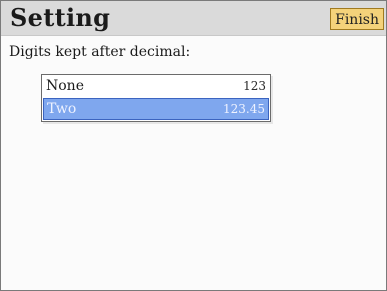 The height and width of the screenshot is (291, 387). What do you see at coordinates (254, 86) in the screenshot?
I see `option-none-sample: 123` at bounding box center [254, 86].